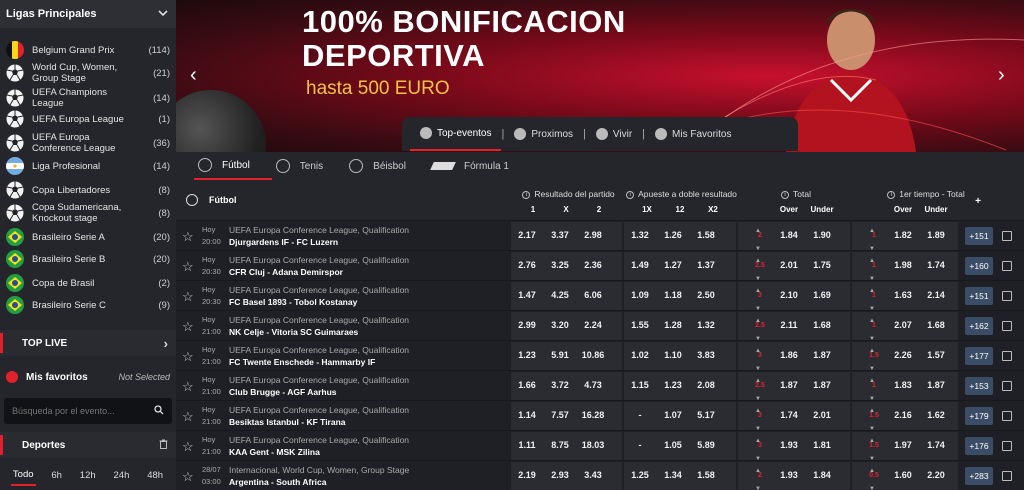 The width and height of the screenshot is (1024, 490). What do you see at coordinates (593, 415) in the screenshot?
I see `odd-value: 16.28` at bounding box center [593, 415].